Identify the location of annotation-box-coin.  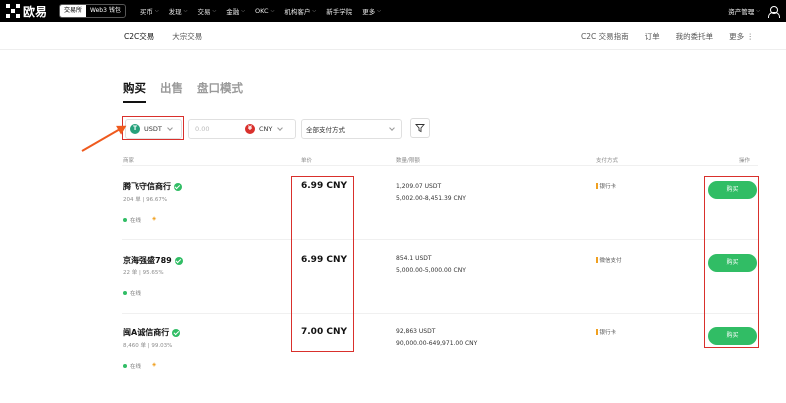
(153, 128).